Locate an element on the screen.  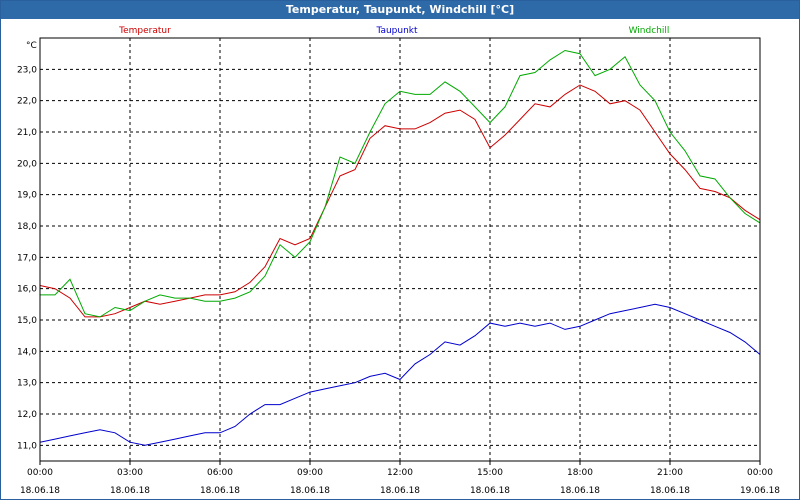
y-tick-label: 18,0 is located at coordinates (27, 227).